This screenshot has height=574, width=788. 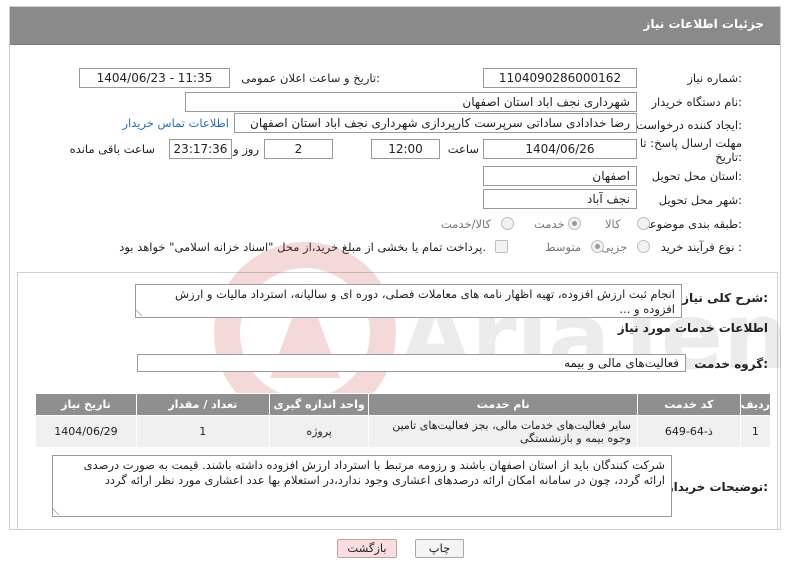 What do you see at coordinates (501, 246) in the screenshot?
I see `treasury-checkbox` at bounding box center [501, 246].